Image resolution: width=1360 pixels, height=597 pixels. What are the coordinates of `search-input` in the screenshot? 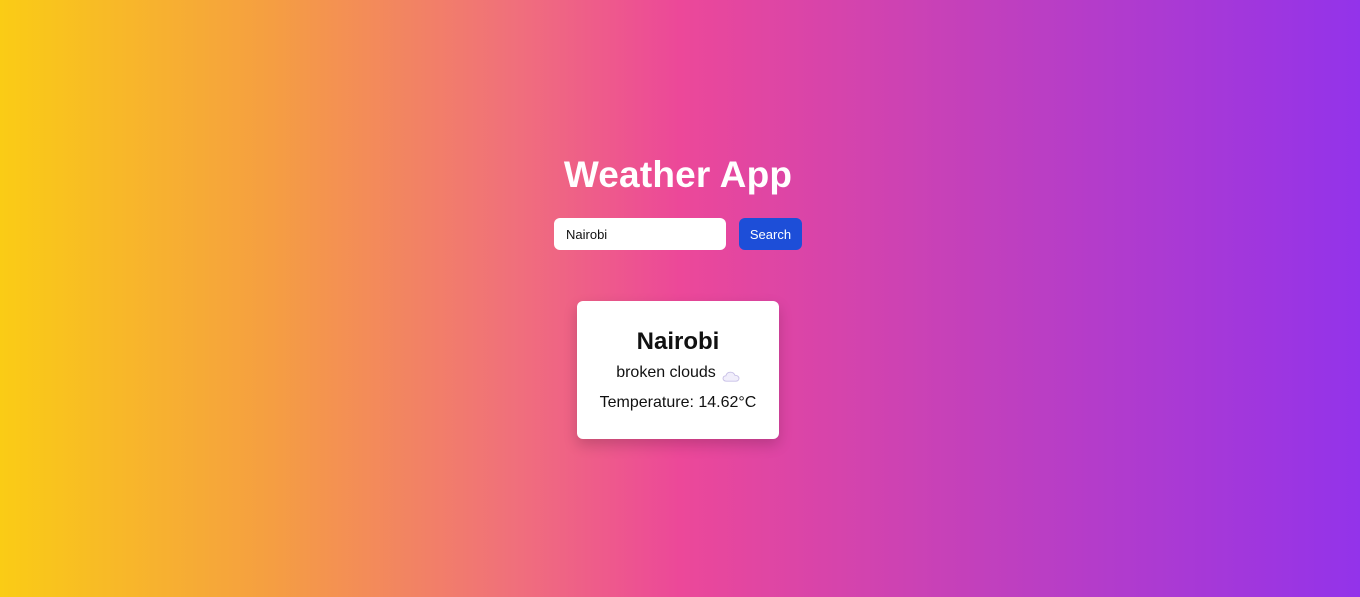 It's located at (640, 234).